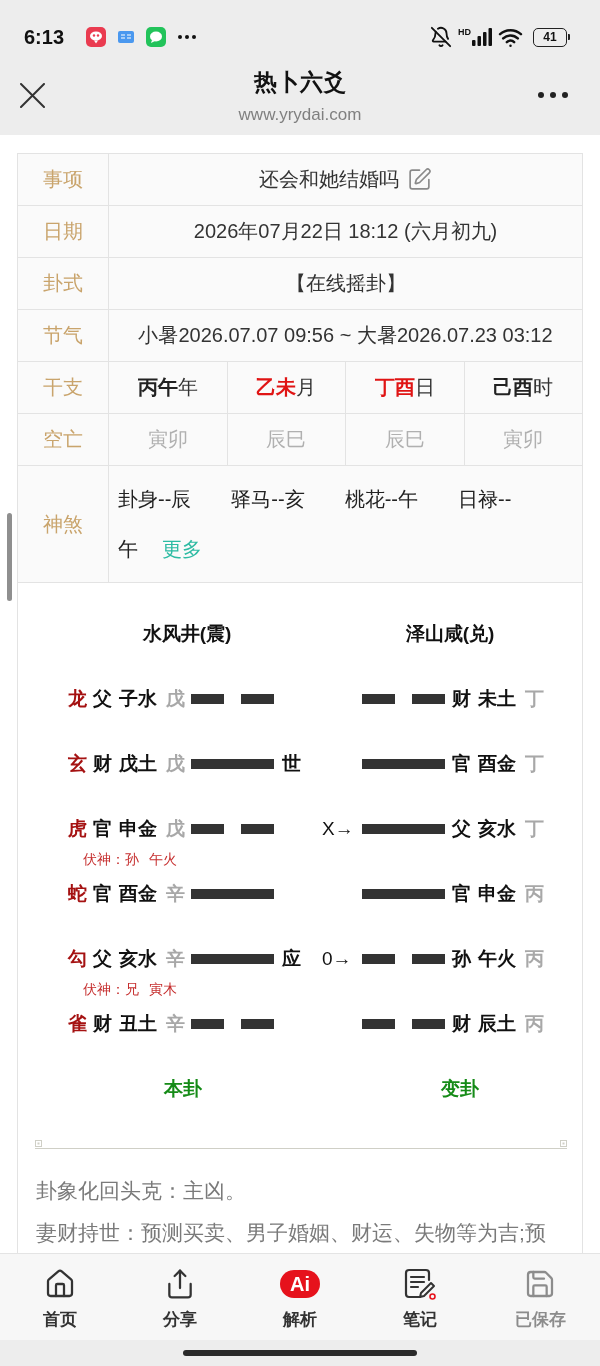 The image size is (600, 1366). What do you see at coordinates (138, 1024) in the screenshot?
I see `branch-element-label: 丑土` at bounding box center [138, 1024].